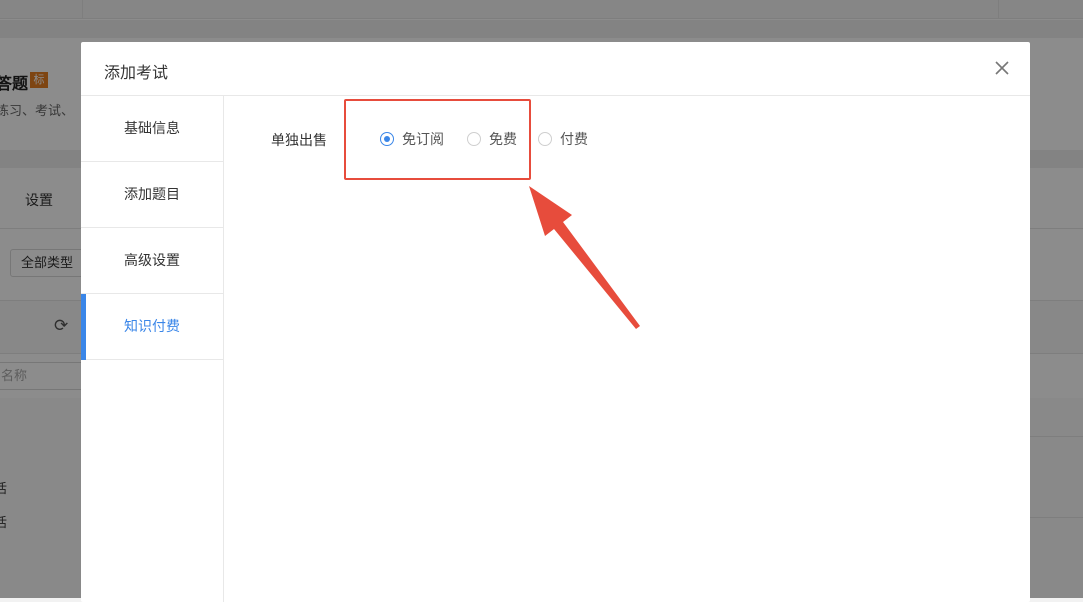 The image size is (1083, 602). What do you see at coordinates (574, 140) in the screenshot?
I see `radio-label: 付费` at bounding box center [574, 140].